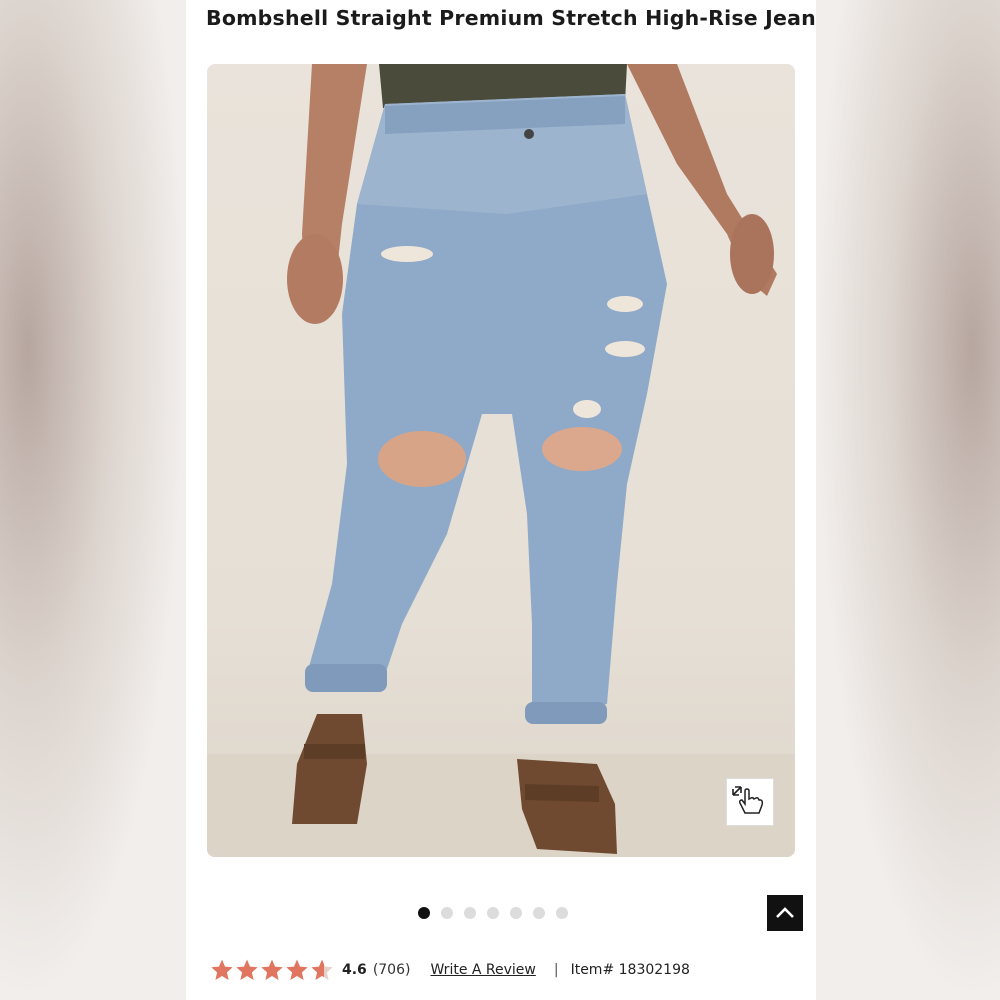 The height and width of the screenshot is (1000, 1000). Describe the element at coordinates (392, 970) in the screenshot. I see `review-count: (706)` at that location.